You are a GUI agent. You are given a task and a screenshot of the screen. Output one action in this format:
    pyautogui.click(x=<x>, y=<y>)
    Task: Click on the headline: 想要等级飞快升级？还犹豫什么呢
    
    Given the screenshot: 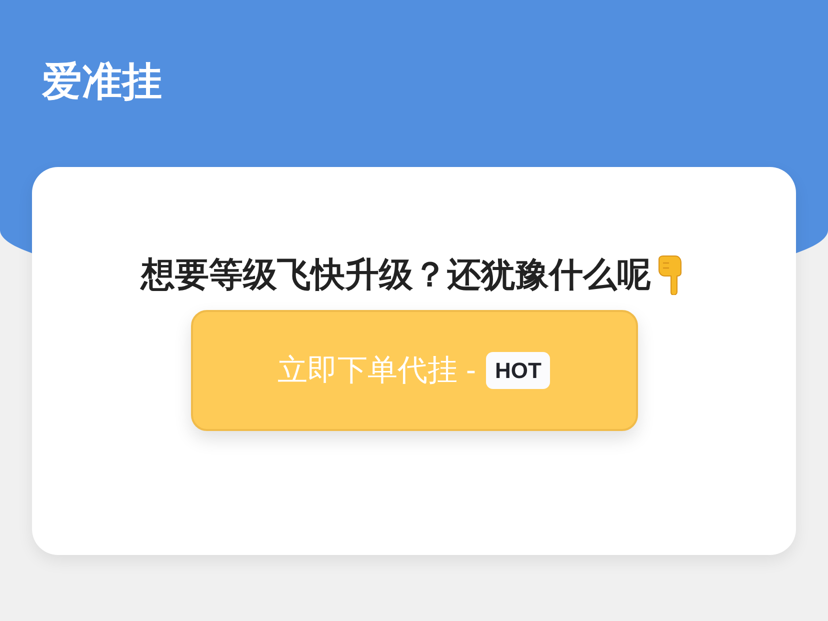 What is the action you would take?
    pyautogui.click(x=396, y=275)
    